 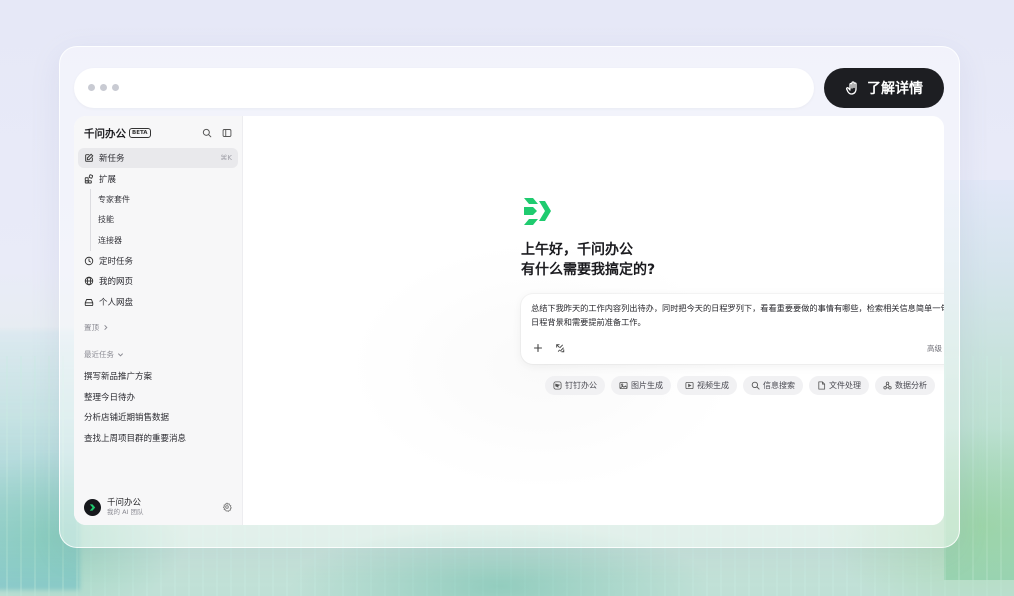 What do you see at coordinates (158, 133) in the screenshot?
I see `sidebar-header: 千问办公 BETA` at bounding box center [158, 133].